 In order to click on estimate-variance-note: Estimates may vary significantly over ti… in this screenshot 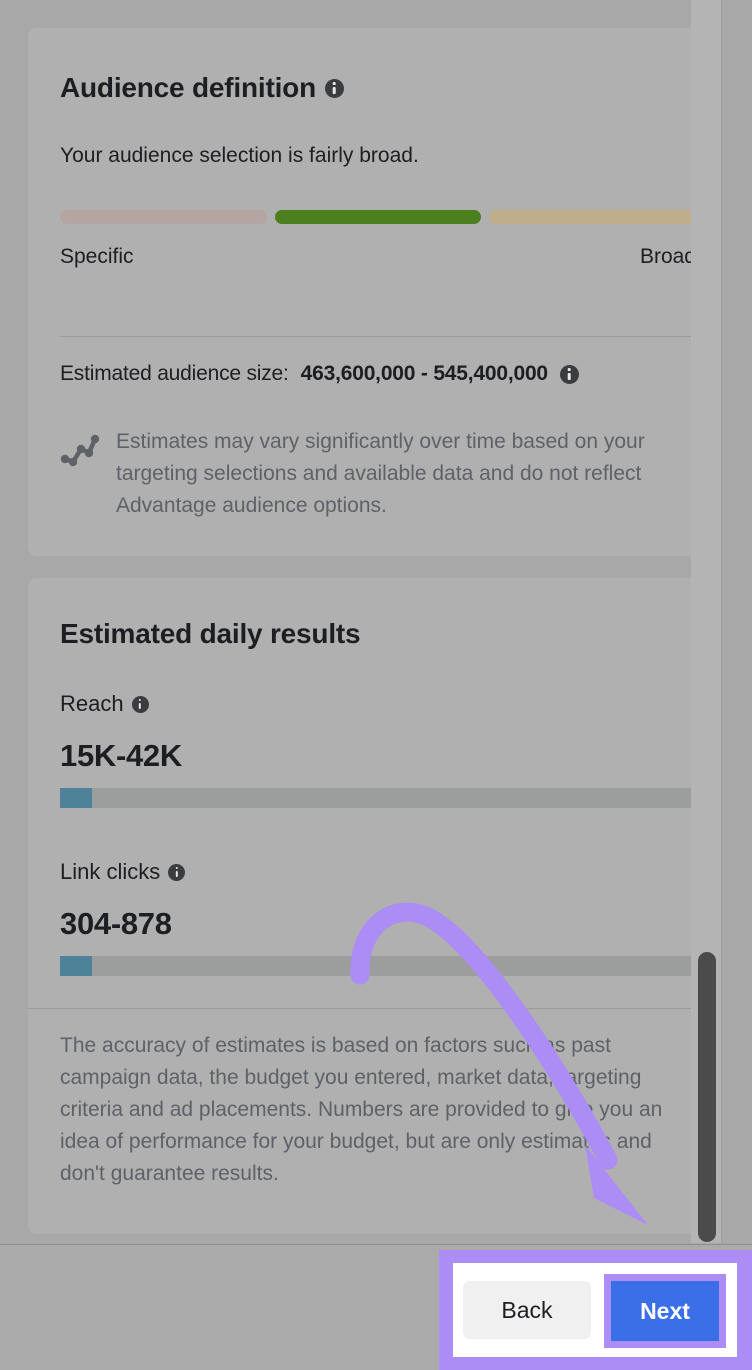, I will do `click(378, 474)`.